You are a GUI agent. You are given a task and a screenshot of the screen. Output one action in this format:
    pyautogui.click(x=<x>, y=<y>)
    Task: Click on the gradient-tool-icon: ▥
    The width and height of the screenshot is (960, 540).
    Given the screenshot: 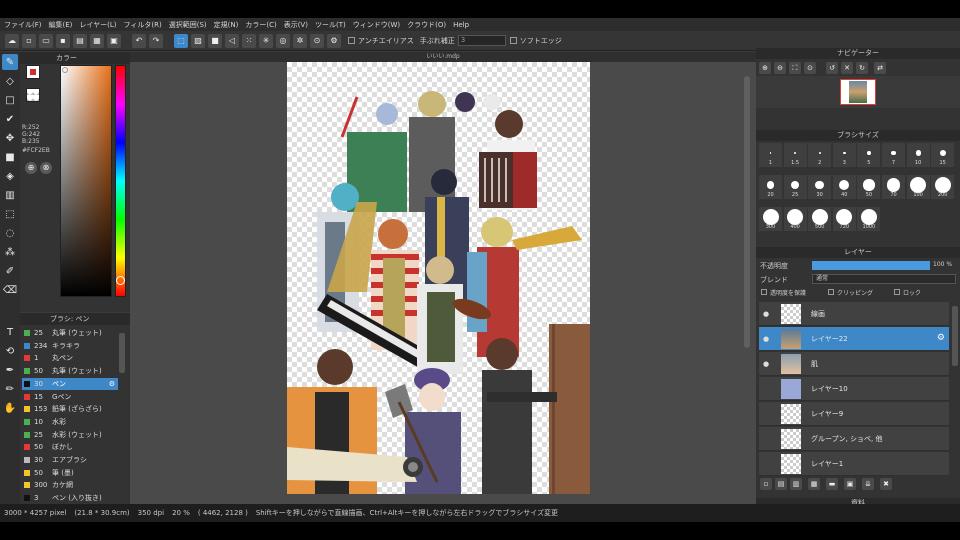 What is the action you would take?
    pyautogui.click(x=10, y=195)
    